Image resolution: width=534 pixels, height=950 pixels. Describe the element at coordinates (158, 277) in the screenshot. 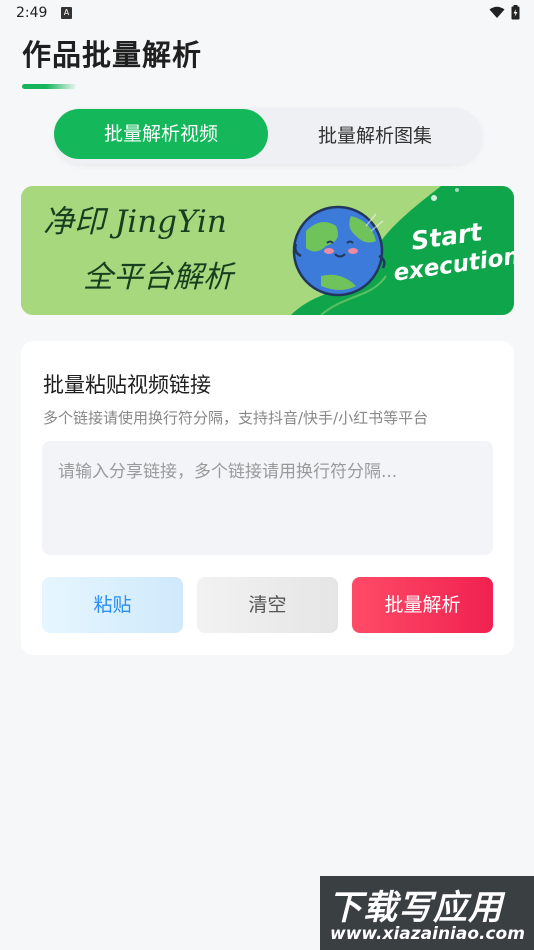

I see `banner-slogan-text: 全平台解析` at that location.